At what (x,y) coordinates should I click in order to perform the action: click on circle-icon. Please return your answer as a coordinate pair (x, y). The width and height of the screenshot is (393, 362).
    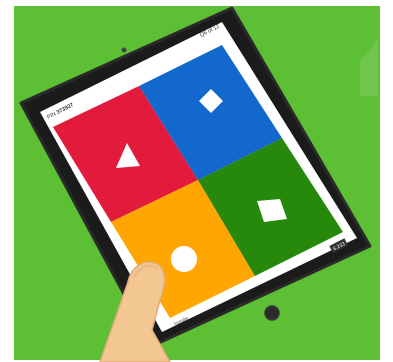
    Looking at the image, I should click on (184, 259).